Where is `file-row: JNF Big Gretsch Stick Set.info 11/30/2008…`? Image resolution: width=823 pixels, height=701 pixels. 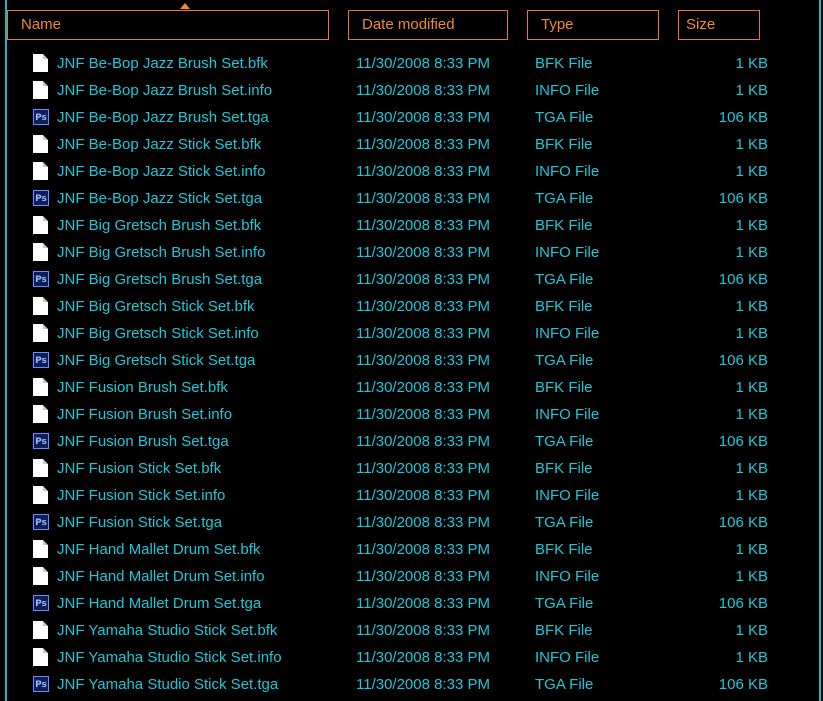
file-row: JNF Big Gretsch Stick Set.info 11/30/2008… is located at coordinates (411, 333).